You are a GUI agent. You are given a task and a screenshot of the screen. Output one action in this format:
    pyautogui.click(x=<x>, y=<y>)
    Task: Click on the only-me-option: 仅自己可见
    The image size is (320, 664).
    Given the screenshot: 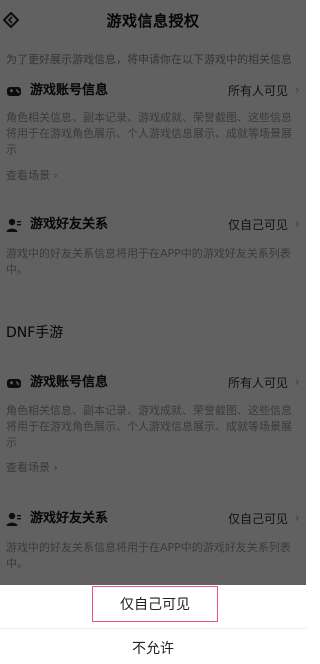 What is the action you would take?
    pyautogui.click(x=155, y=604)
    